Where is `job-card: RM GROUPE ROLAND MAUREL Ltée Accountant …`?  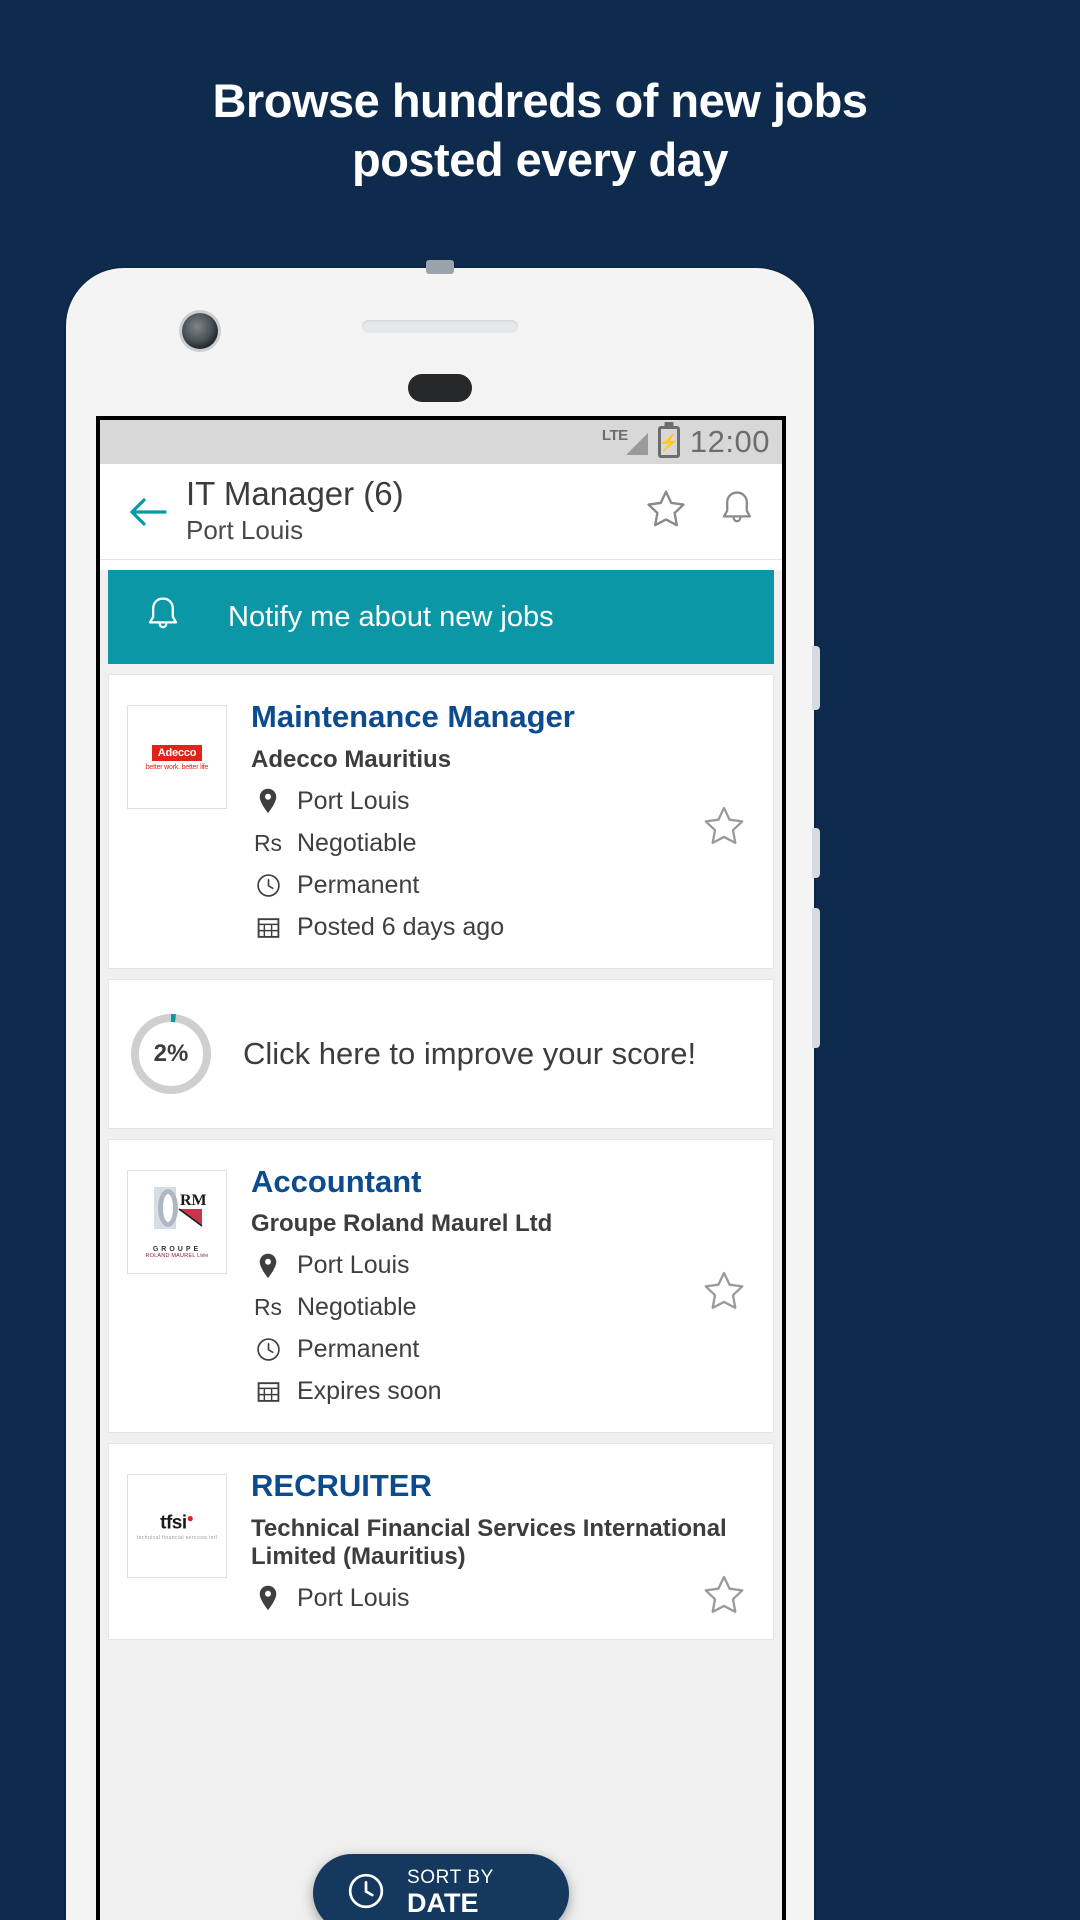 job-card: RM GROUPE ROLAND MAUREL Ltée Accountant … is located at coordinates (441, 1286).